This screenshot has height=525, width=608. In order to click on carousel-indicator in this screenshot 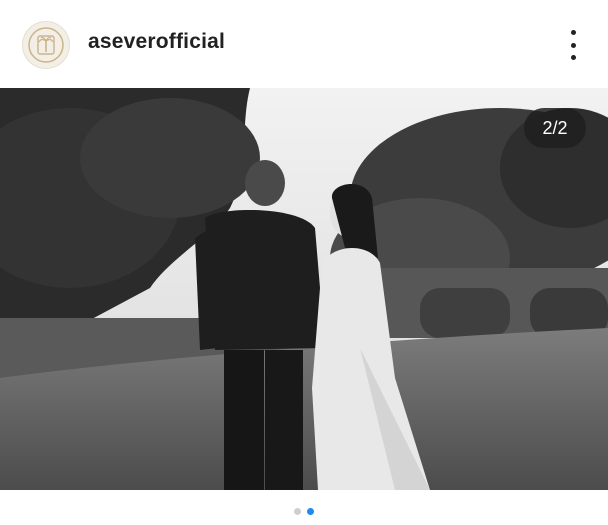, I will do `click(304, 513)`.